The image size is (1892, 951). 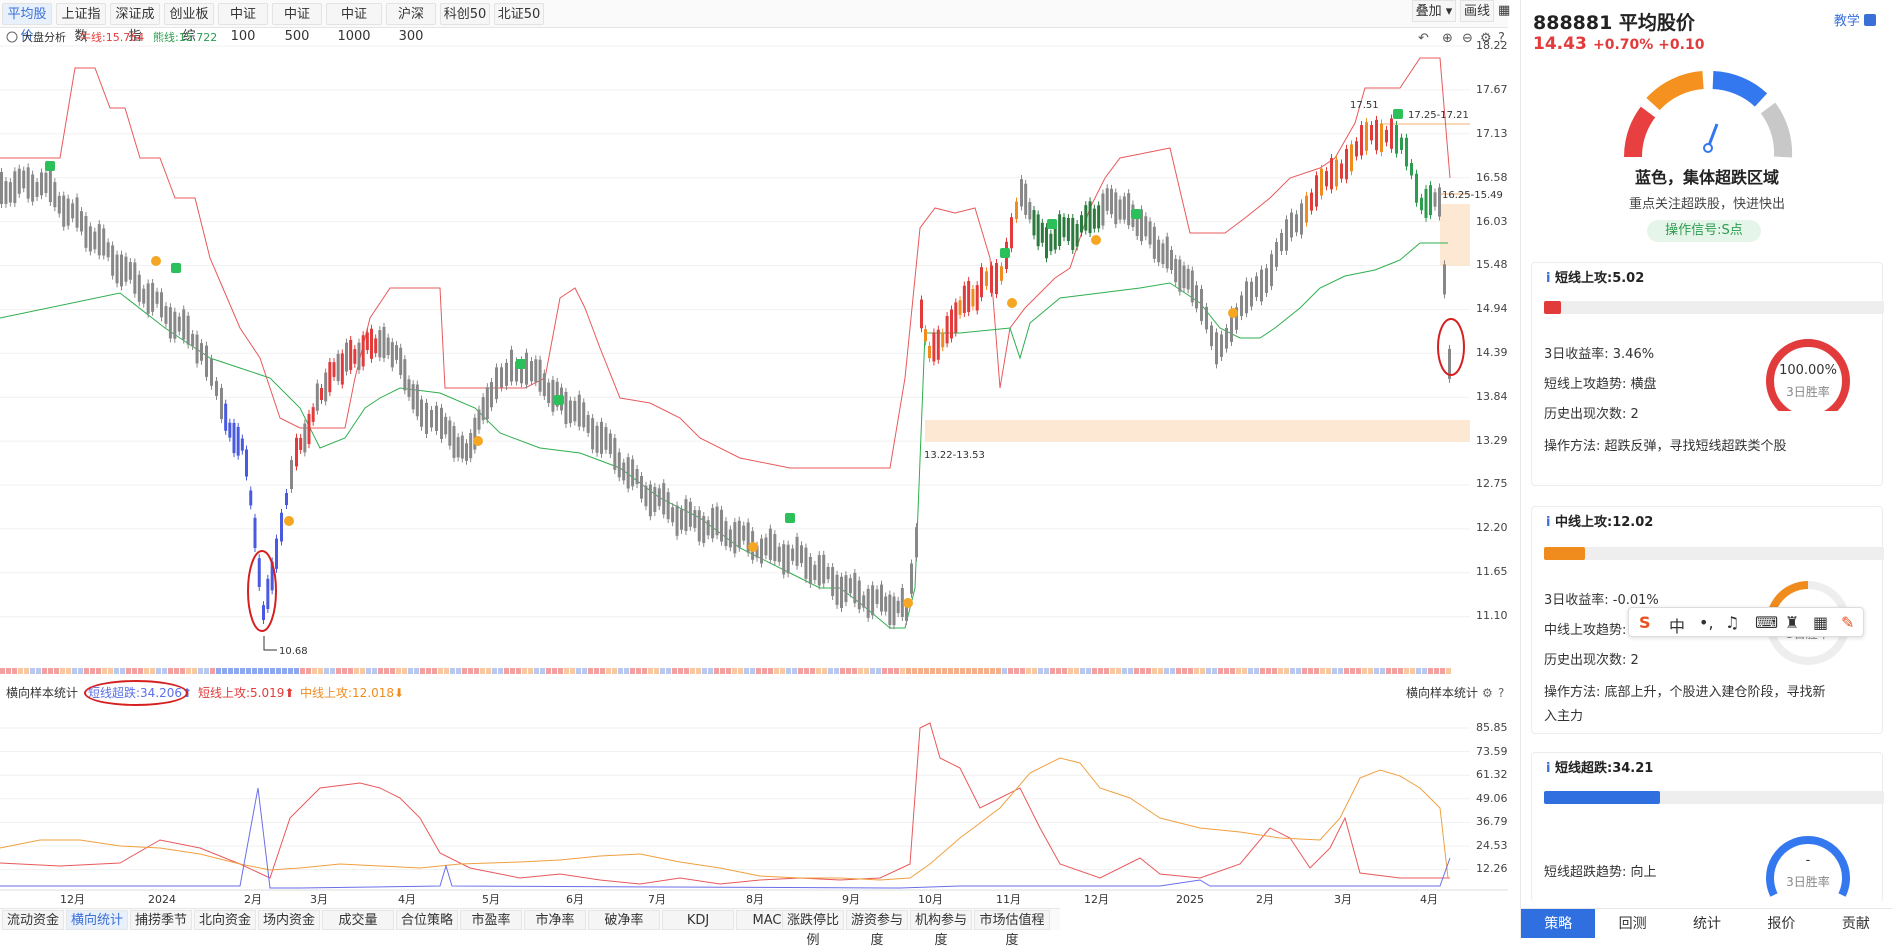 What do you see at coordinates (1434, 11) in the screenshot?
I see `overlay-dropdown: 叠加 ▾` at bounding box center [1434, 11].